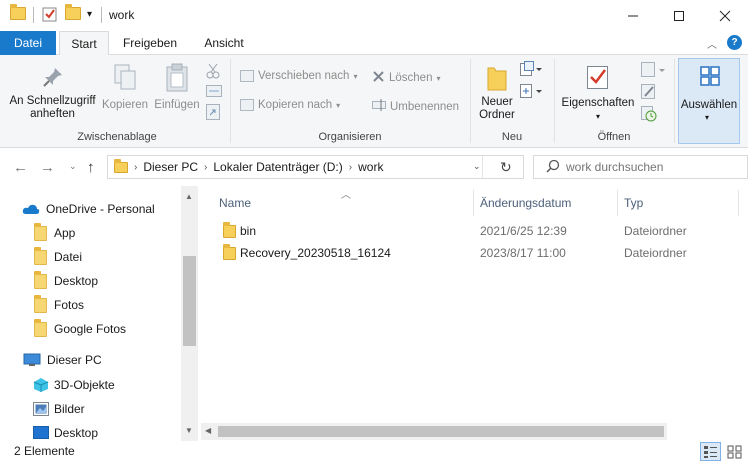 The width and height of the screenshot is (748, 463). What do you see at coordinates (58, 257) in the screenshot?
I see `nav-item-datei: Datei` at bounding box center [58, 257].